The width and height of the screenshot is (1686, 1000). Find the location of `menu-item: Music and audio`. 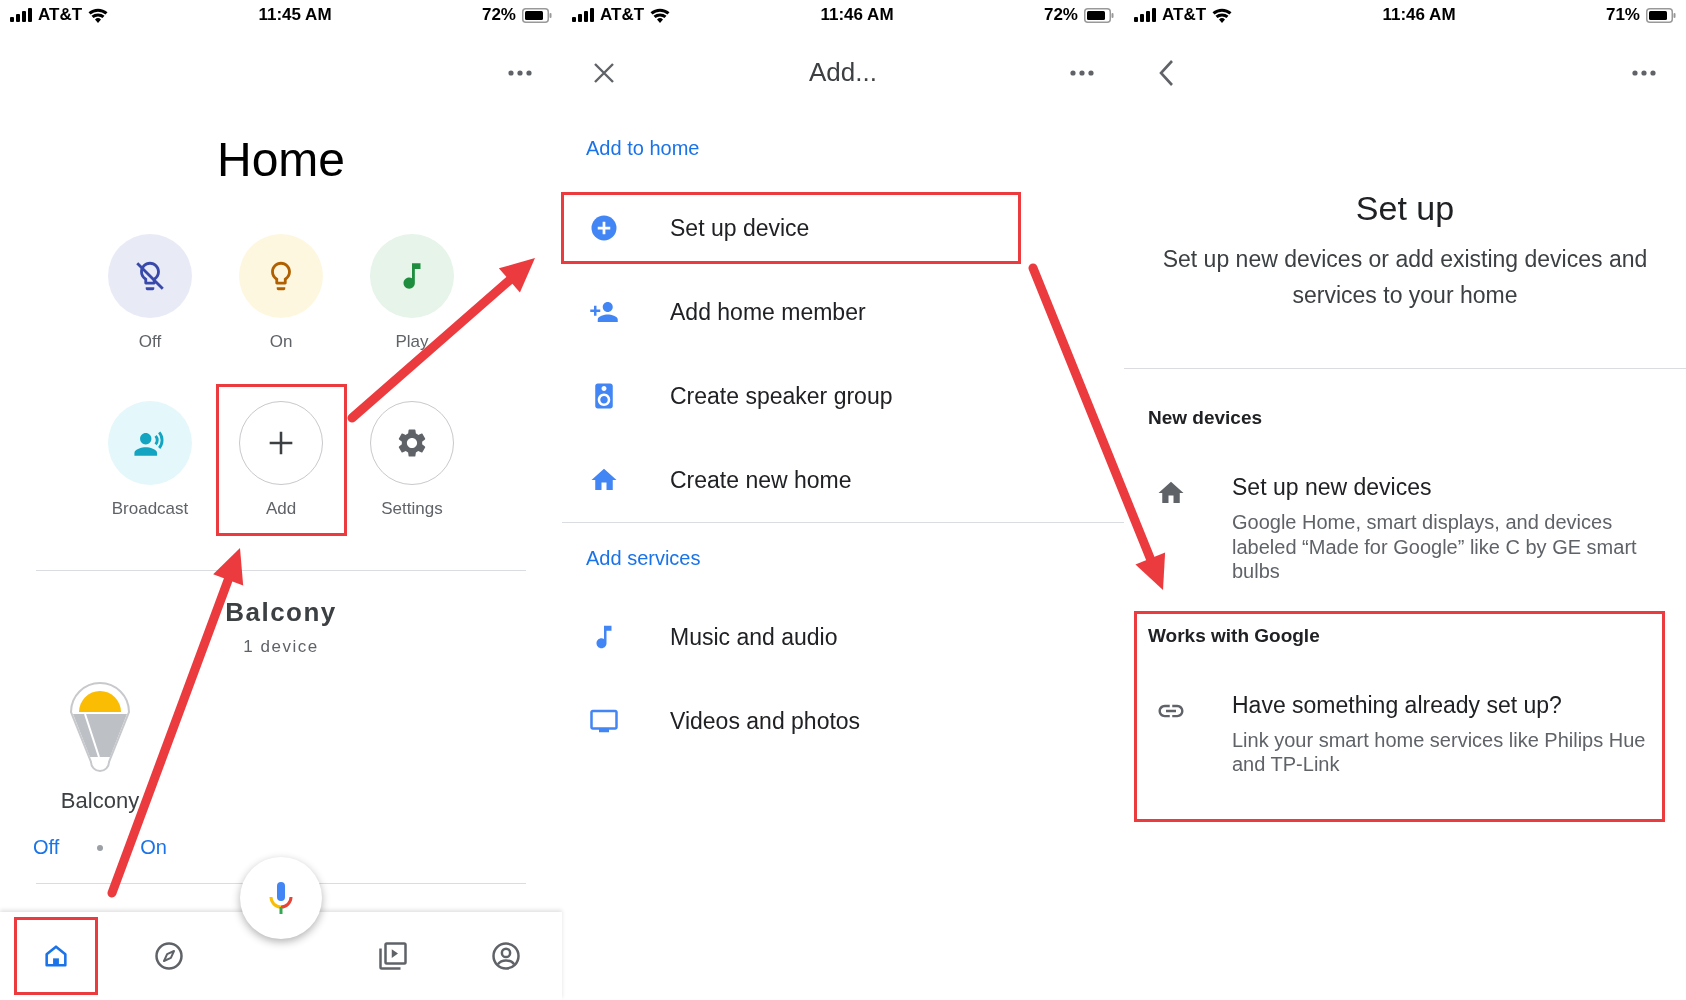

menu-item: Music and audio is located at coordinates (791, 637).